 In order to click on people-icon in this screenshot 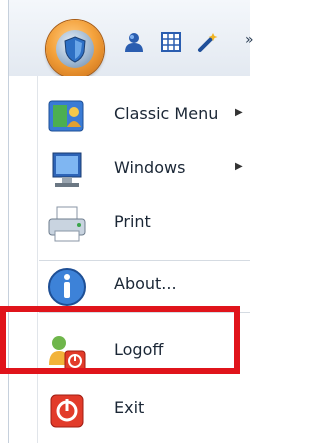, I will do `click(134, 42)`.